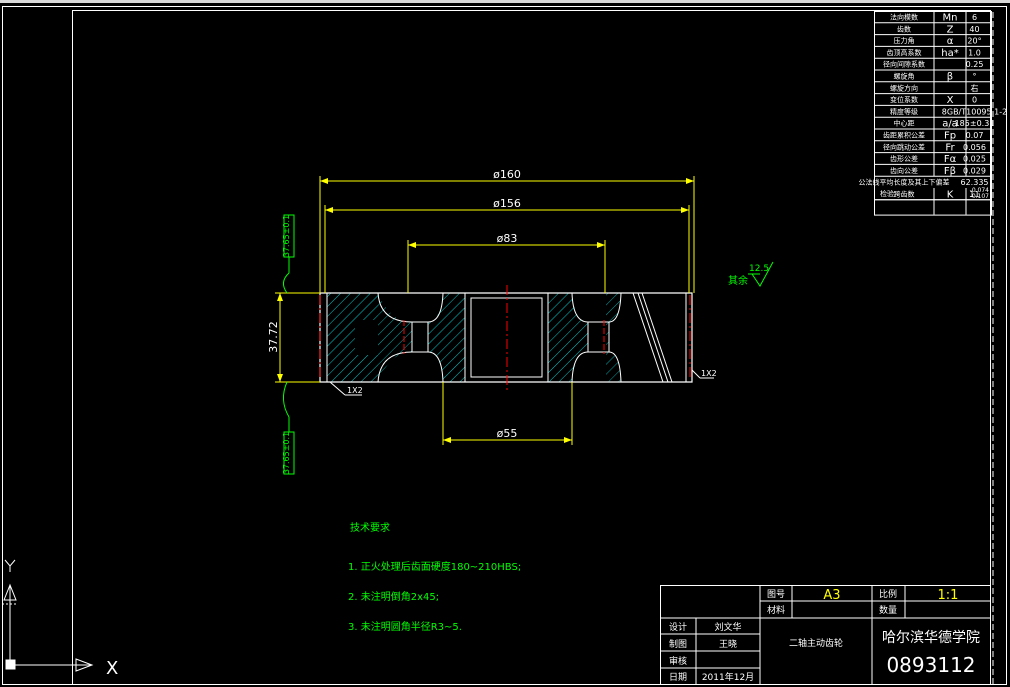 This screenshot has width=1010, height=687. I want to click on param-value: 右, so click(975, 88).